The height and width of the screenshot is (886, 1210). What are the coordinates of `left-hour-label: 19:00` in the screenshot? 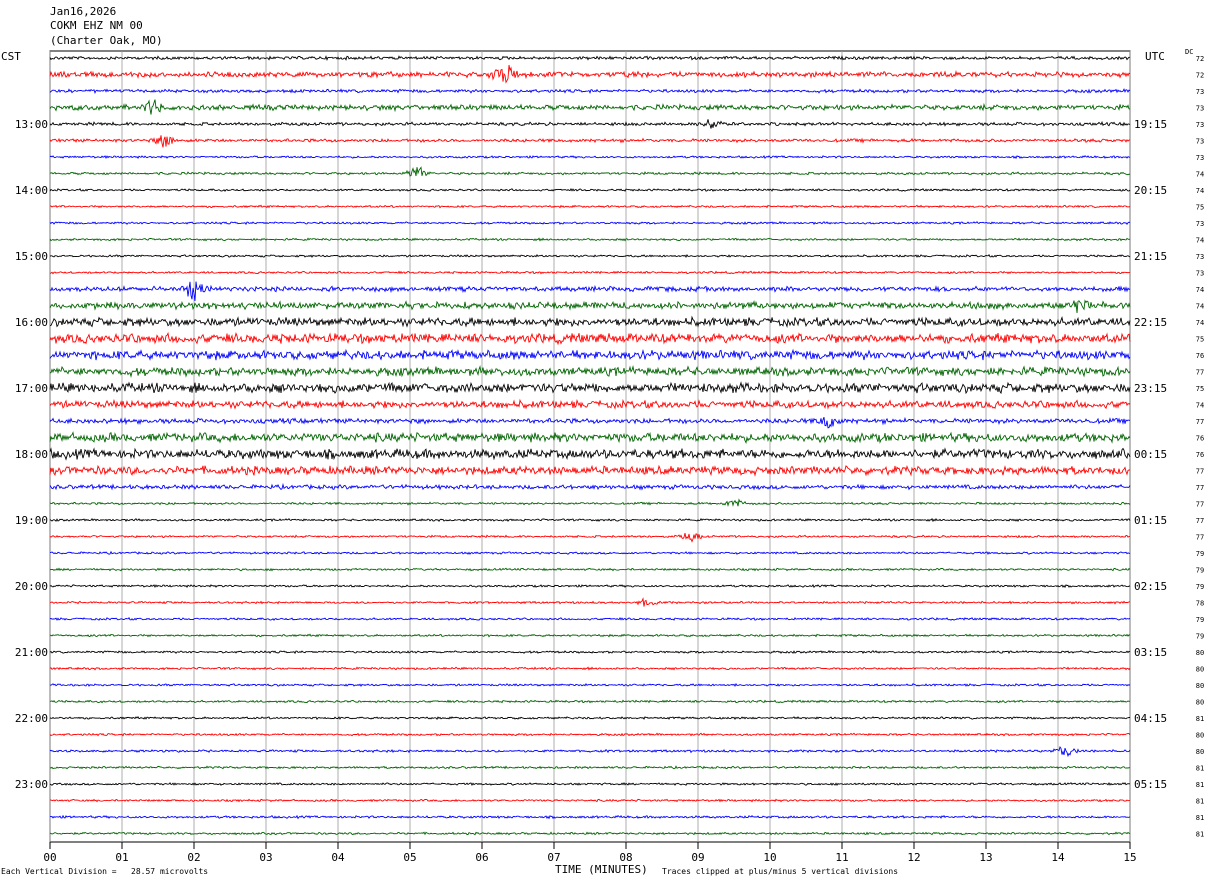 It's located at (31, 520).